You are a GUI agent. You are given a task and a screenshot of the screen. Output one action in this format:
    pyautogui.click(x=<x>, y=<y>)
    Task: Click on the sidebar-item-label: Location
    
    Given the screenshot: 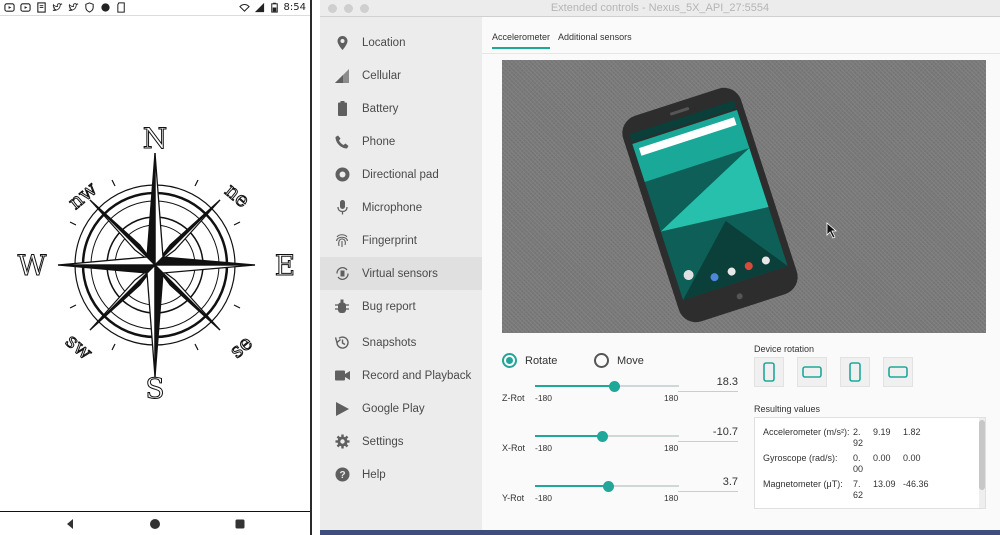 What is the action you would take?
    pyautogui.click(x=384, y=42)
    